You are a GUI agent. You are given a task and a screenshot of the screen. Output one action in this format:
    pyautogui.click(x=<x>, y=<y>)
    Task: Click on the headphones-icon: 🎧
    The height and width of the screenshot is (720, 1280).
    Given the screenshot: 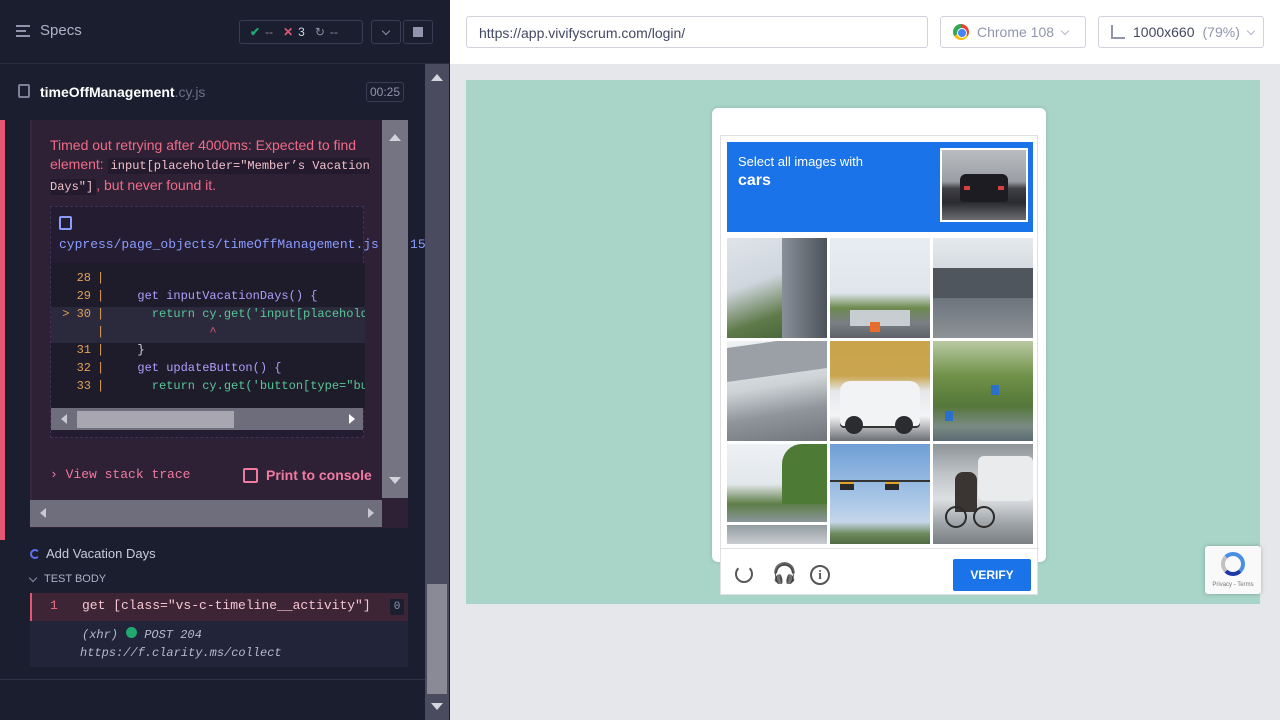 What is the action you would take?
    pyautogui.click(x=784, y=574)
    